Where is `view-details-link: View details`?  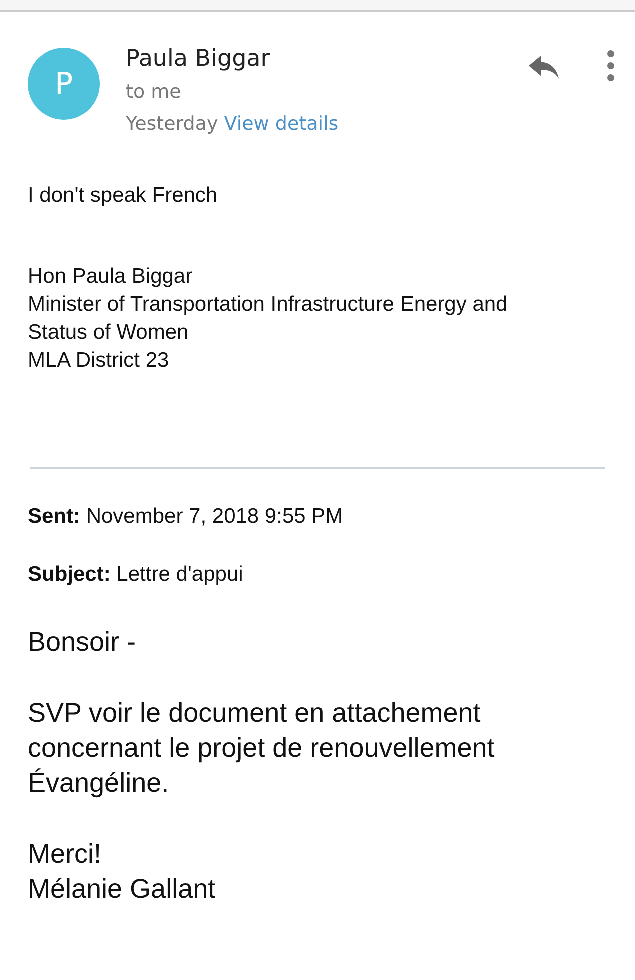 view-details-link: View details is located at coordinates (281, 124).